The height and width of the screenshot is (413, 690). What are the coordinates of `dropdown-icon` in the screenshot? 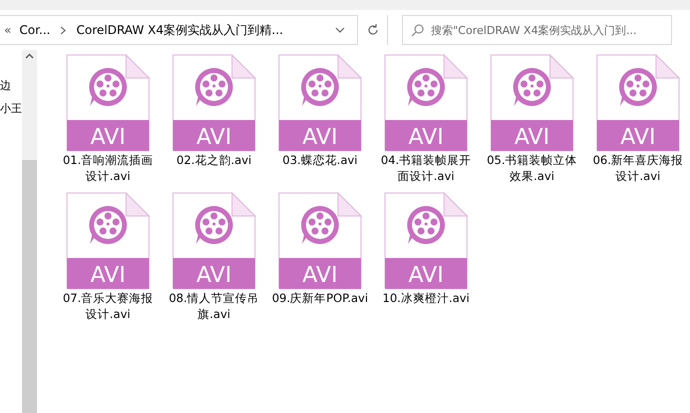 It's located at (340, 30).